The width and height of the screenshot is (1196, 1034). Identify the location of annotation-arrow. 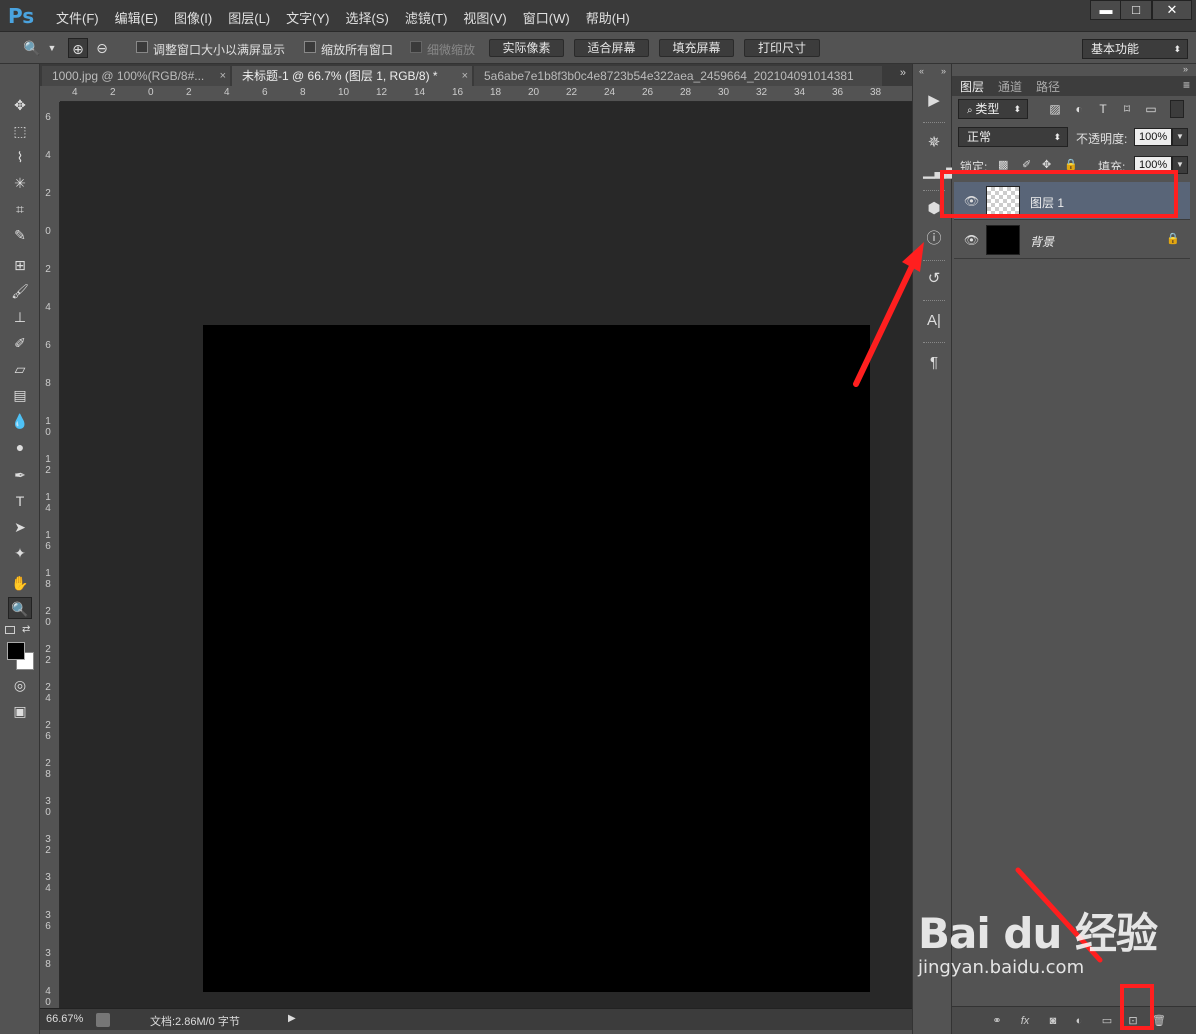
(885, 323).